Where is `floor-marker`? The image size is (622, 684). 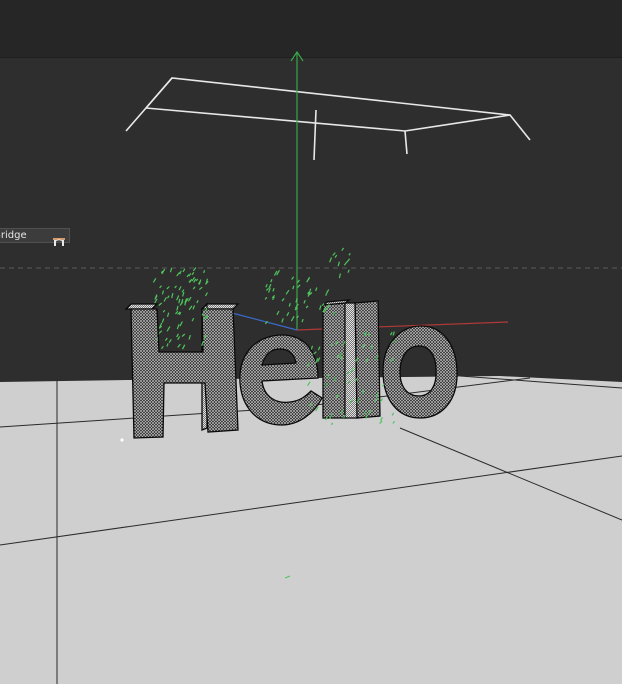
floor-marker is located at coordinates (122, 440).